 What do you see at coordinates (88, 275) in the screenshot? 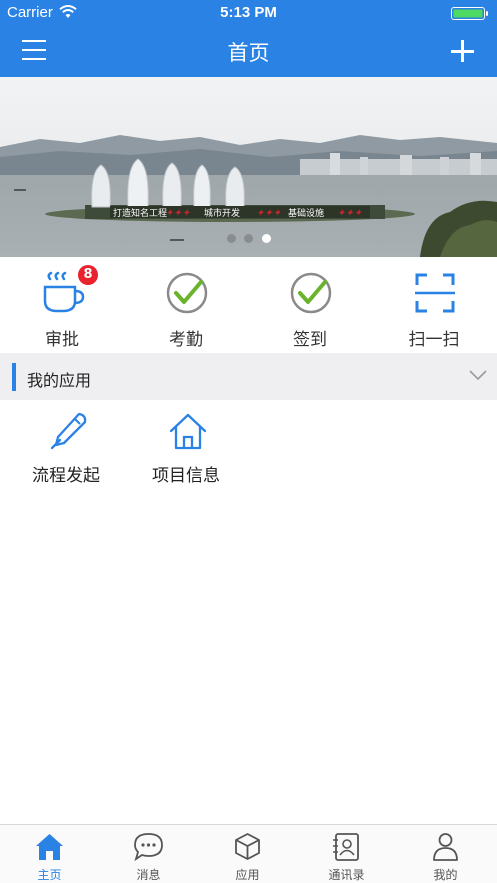
I see `notification-badge: 8` at bounding box center [88, 275].